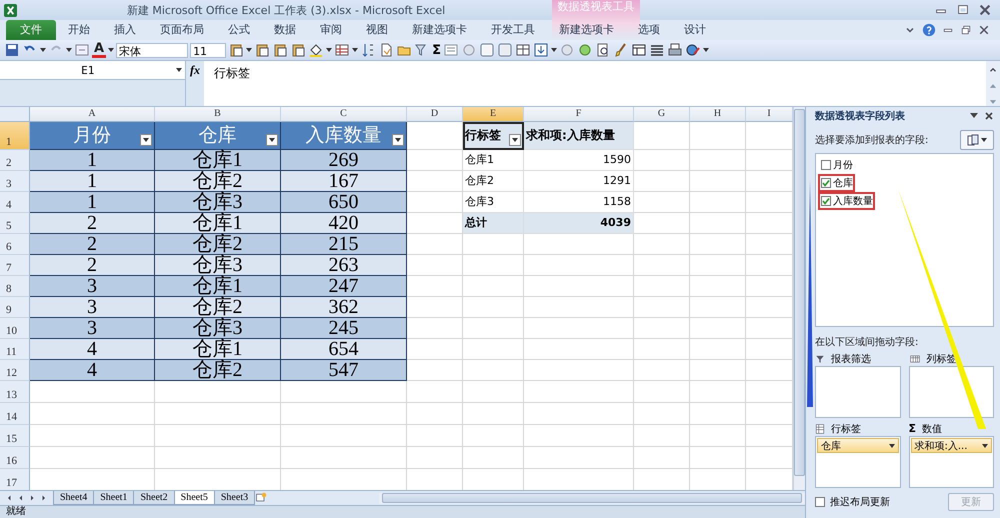 This screenshot has width=1000, height=518. What do you see at coordinates (12, 50) in the screenshot?
I see `save-icon` at bounding box center [12, 50].